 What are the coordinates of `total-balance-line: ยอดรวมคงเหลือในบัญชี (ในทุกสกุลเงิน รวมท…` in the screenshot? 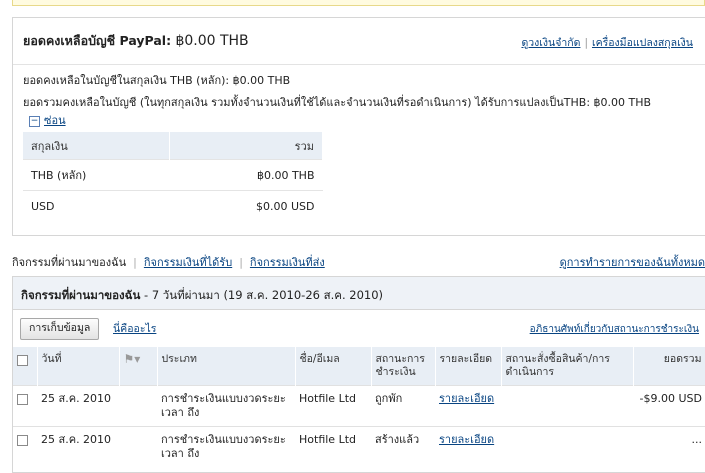 It's located at (337, 102).